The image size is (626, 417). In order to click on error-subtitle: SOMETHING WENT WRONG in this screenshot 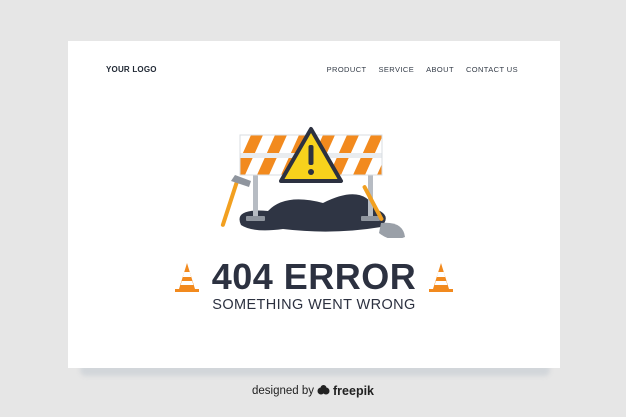, I will do `click(314, 305)`.